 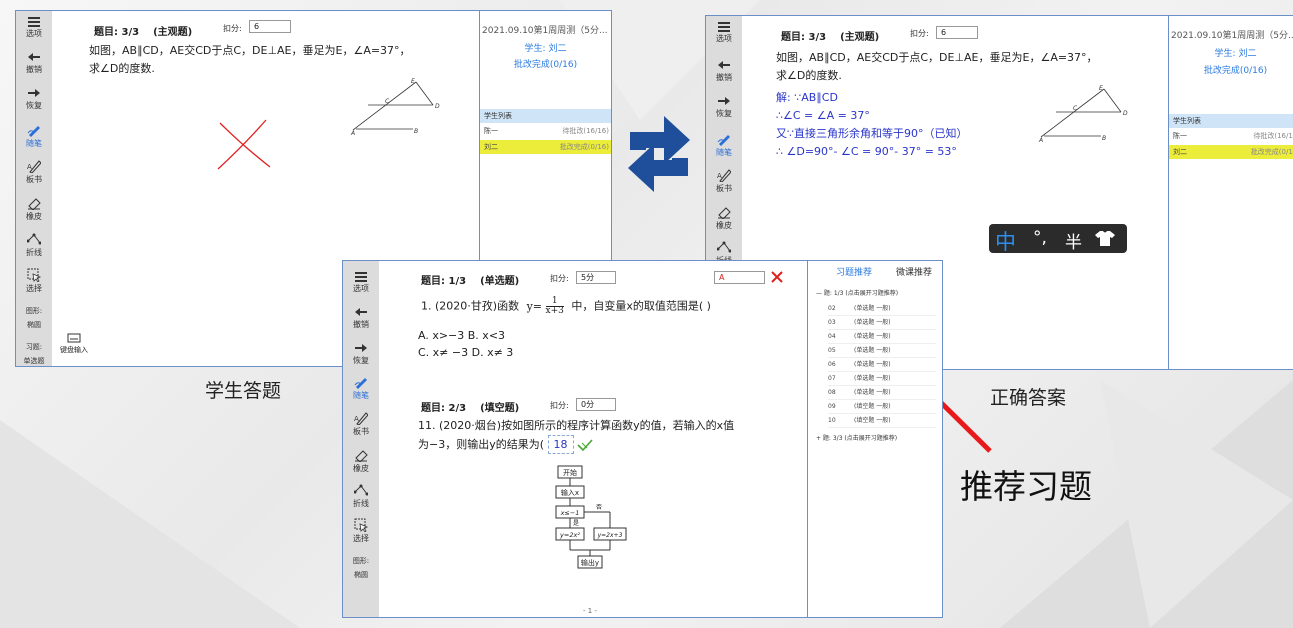 I want to click on figure-label-e: E, so click(x=413, y=81).